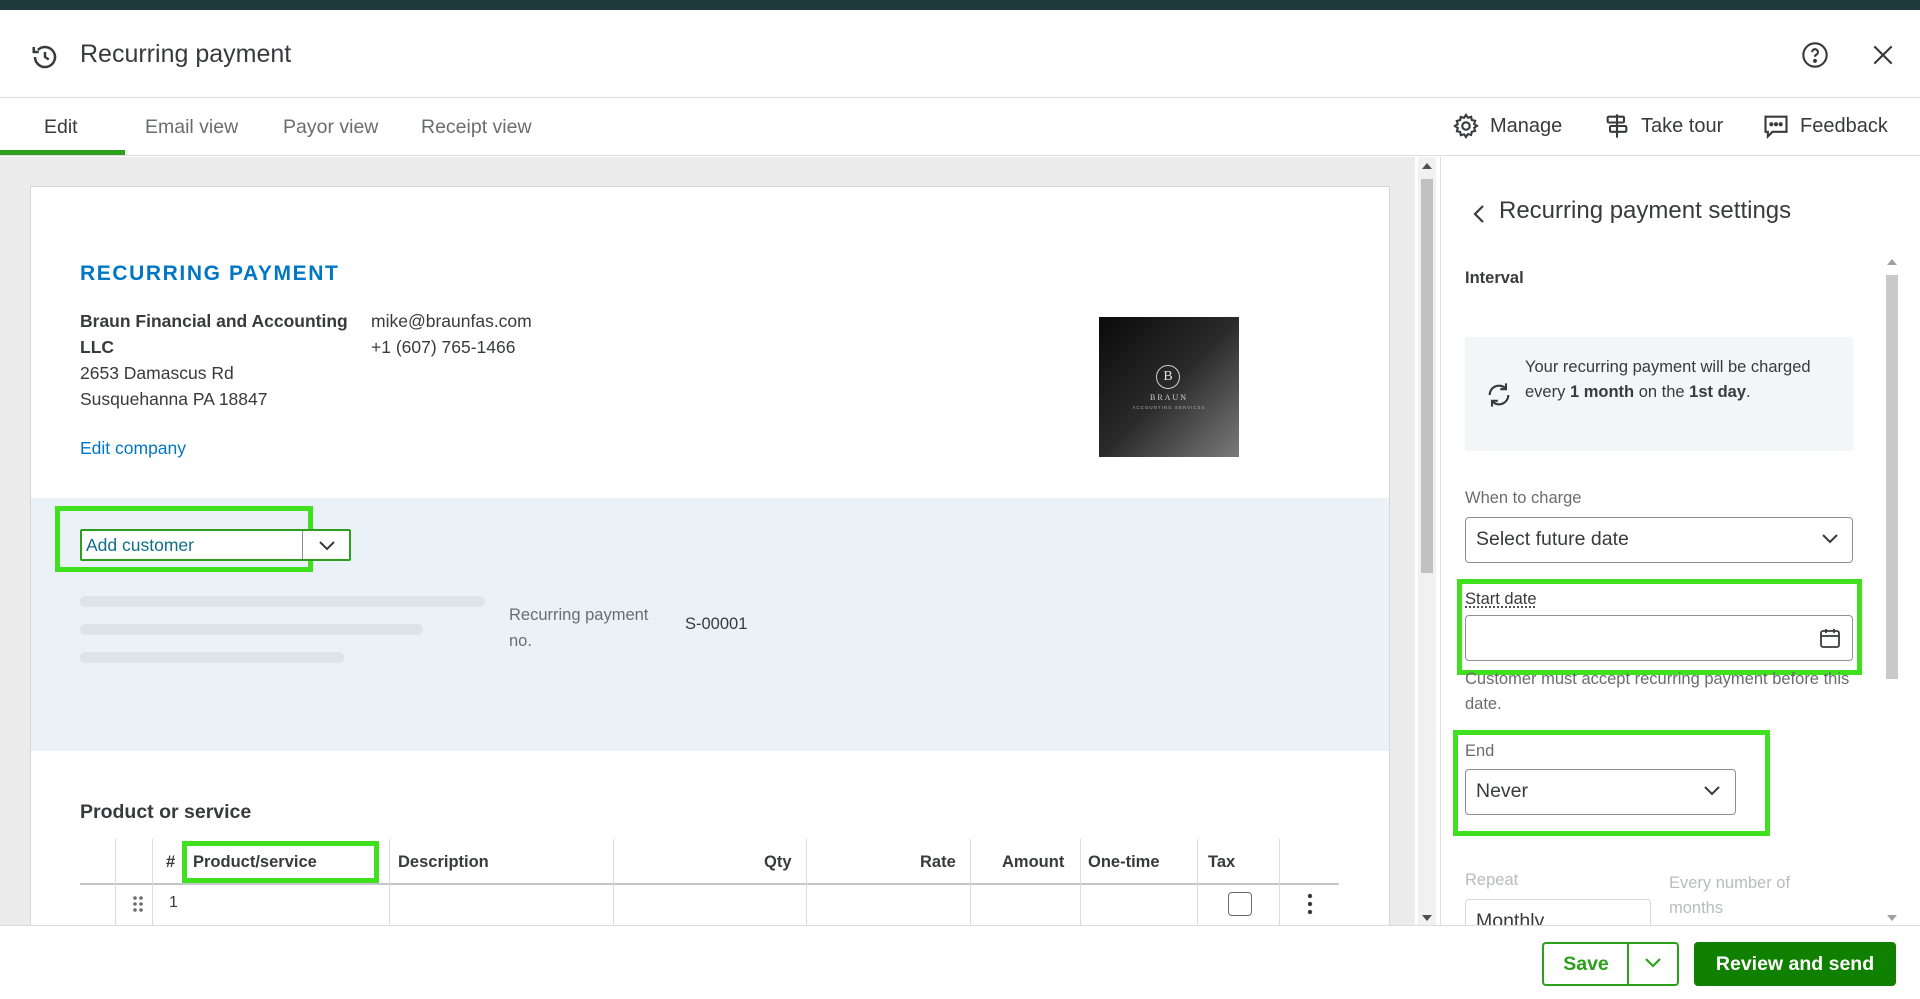  What do you see at coordinates (716, 624) in the screenshot?
I see `recurring-no-value: S-00001` at bounding box center [716, 624].